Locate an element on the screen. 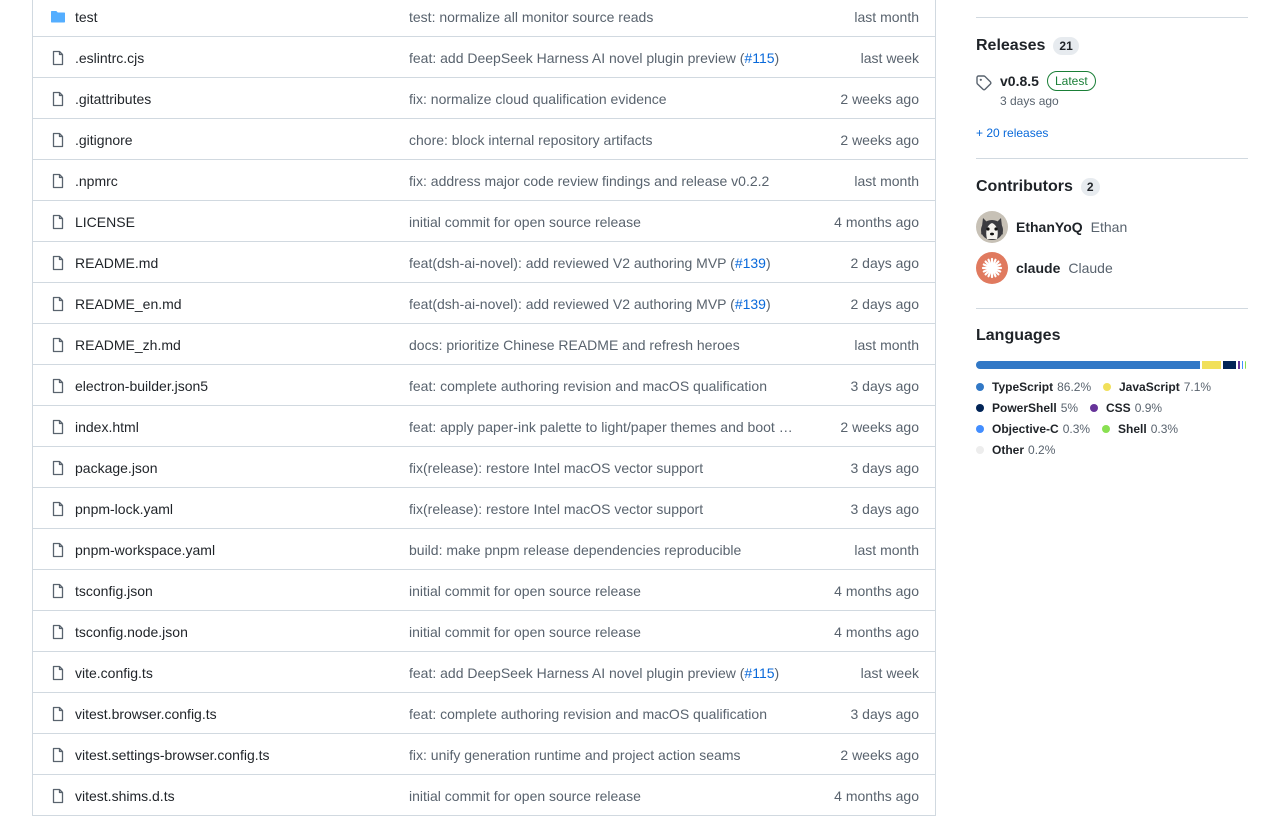 The height and width of the screenshot is (816, 1280). language-item: Other 0.2% is located at coordinates (1015, 450).